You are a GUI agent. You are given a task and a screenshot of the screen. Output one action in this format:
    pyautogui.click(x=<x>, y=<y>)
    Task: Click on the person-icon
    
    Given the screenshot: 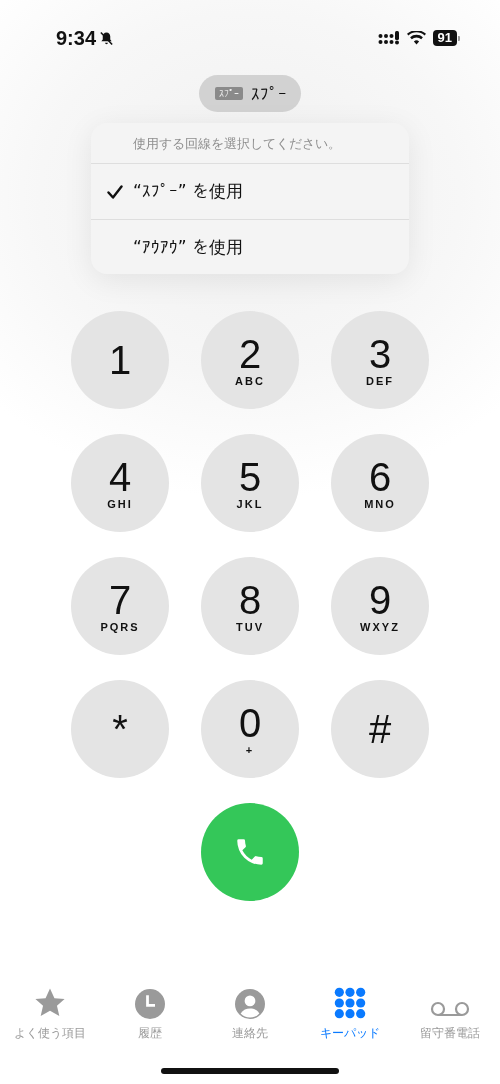 What is the action you would take?
    pyautogui.click(x=250, y=1004)
    